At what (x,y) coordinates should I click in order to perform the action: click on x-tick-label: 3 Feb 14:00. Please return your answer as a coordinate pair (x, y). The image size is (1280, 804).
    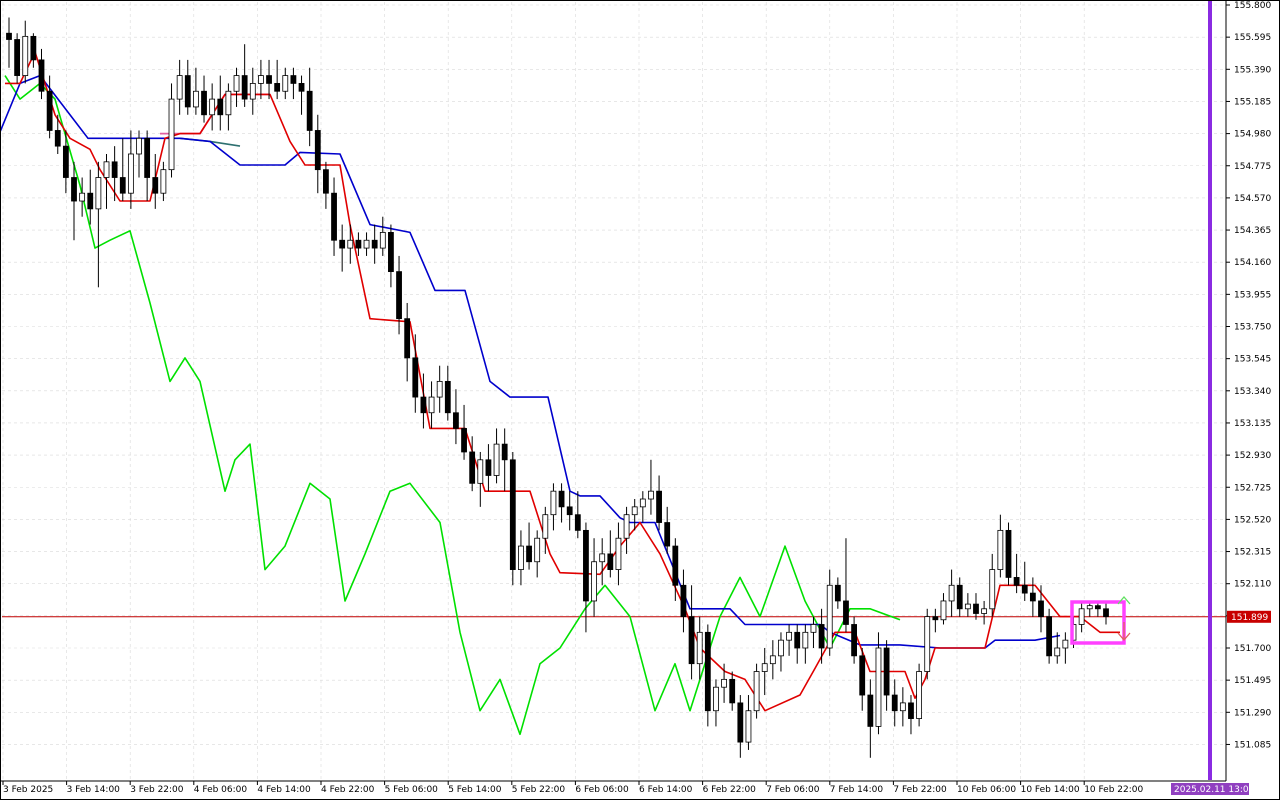
    Looking at the image, I should click on (94, 790).